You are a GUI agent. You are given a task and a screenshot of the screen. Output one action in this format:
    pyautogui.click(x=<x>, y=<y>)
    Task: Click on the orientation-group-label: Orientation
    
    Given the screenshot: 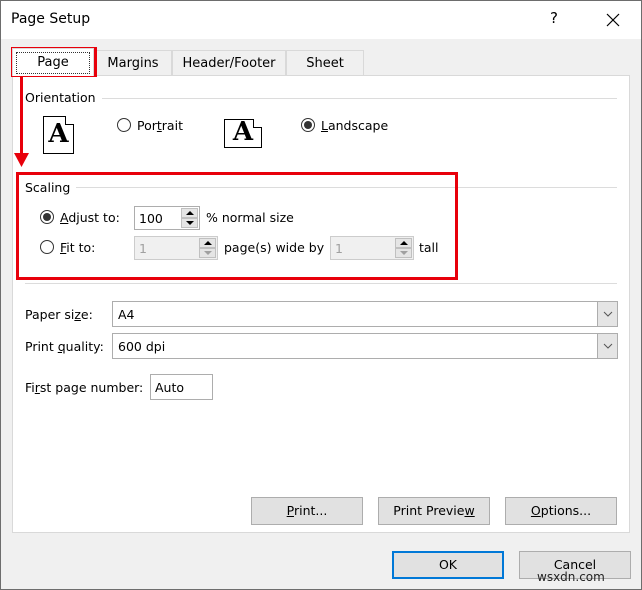 What is the action you would take?
    pyautogui.click(x=63, y=97)
    